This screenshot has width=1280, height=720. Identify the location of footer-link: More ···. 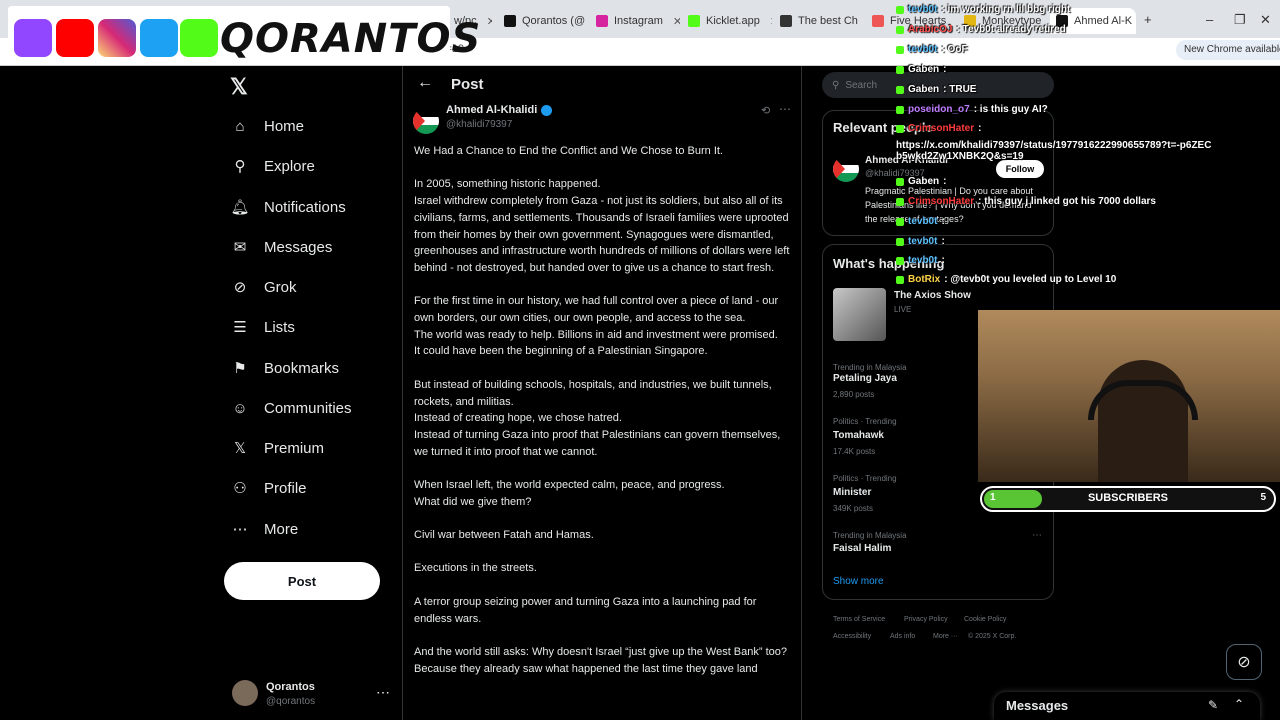
(945, 636).